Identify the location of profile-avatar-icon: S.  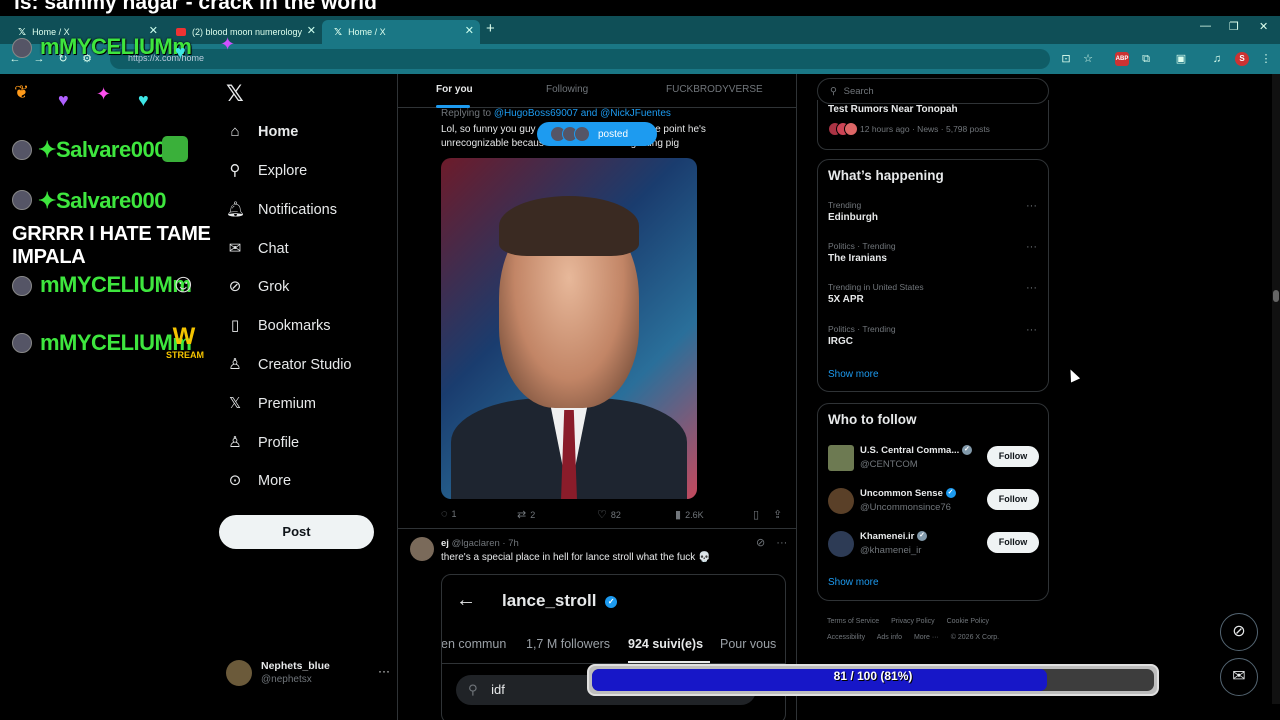
(1242, 59).